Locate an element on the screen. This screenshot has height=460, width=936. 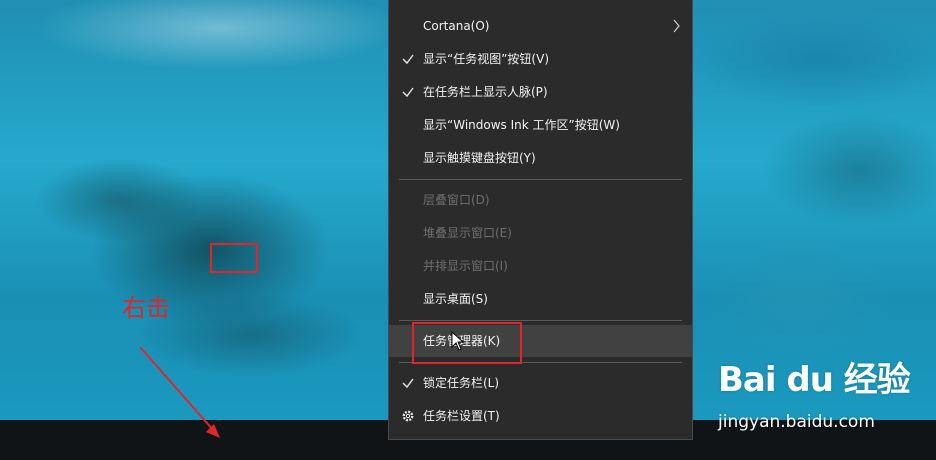
menu-item-show-task-view: 显示“任务视图”按钮(V) is located at coordinates (540, 59).